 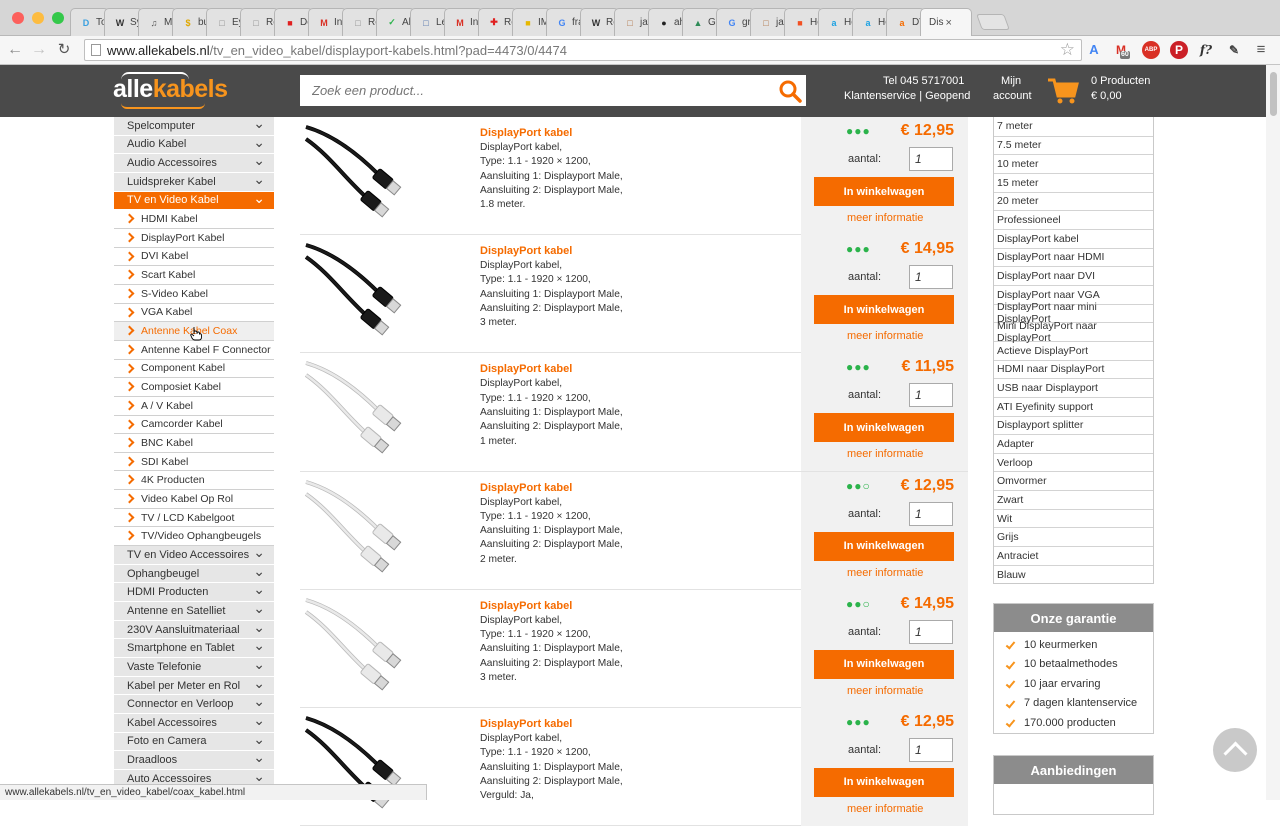 What do you see at coordinates (1235, 750) in the screenshot?
I see `scroll-to-top-button` at bounding box center [1235, 750].